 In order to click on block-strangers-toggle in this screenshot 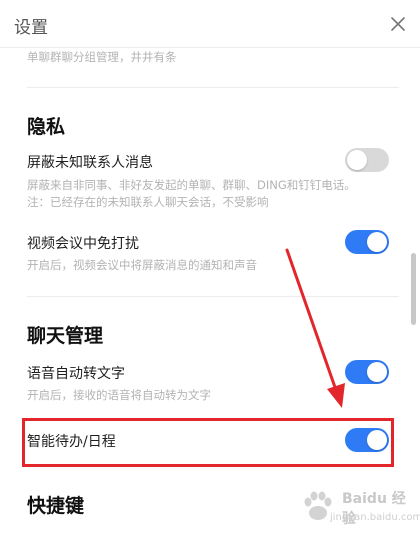, I will do `click(367, 160)`.